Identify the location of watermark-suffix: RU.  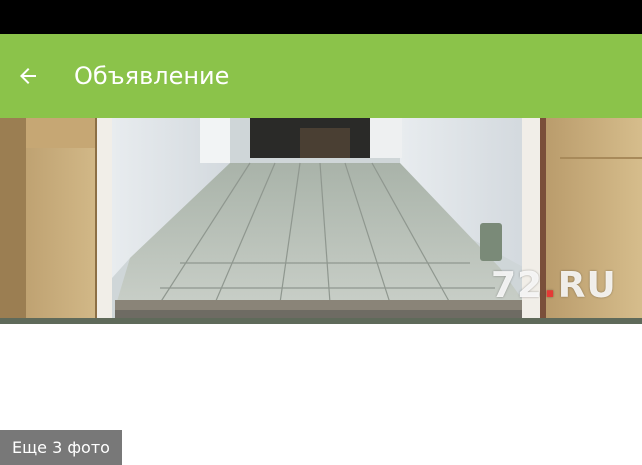
(587, 285).